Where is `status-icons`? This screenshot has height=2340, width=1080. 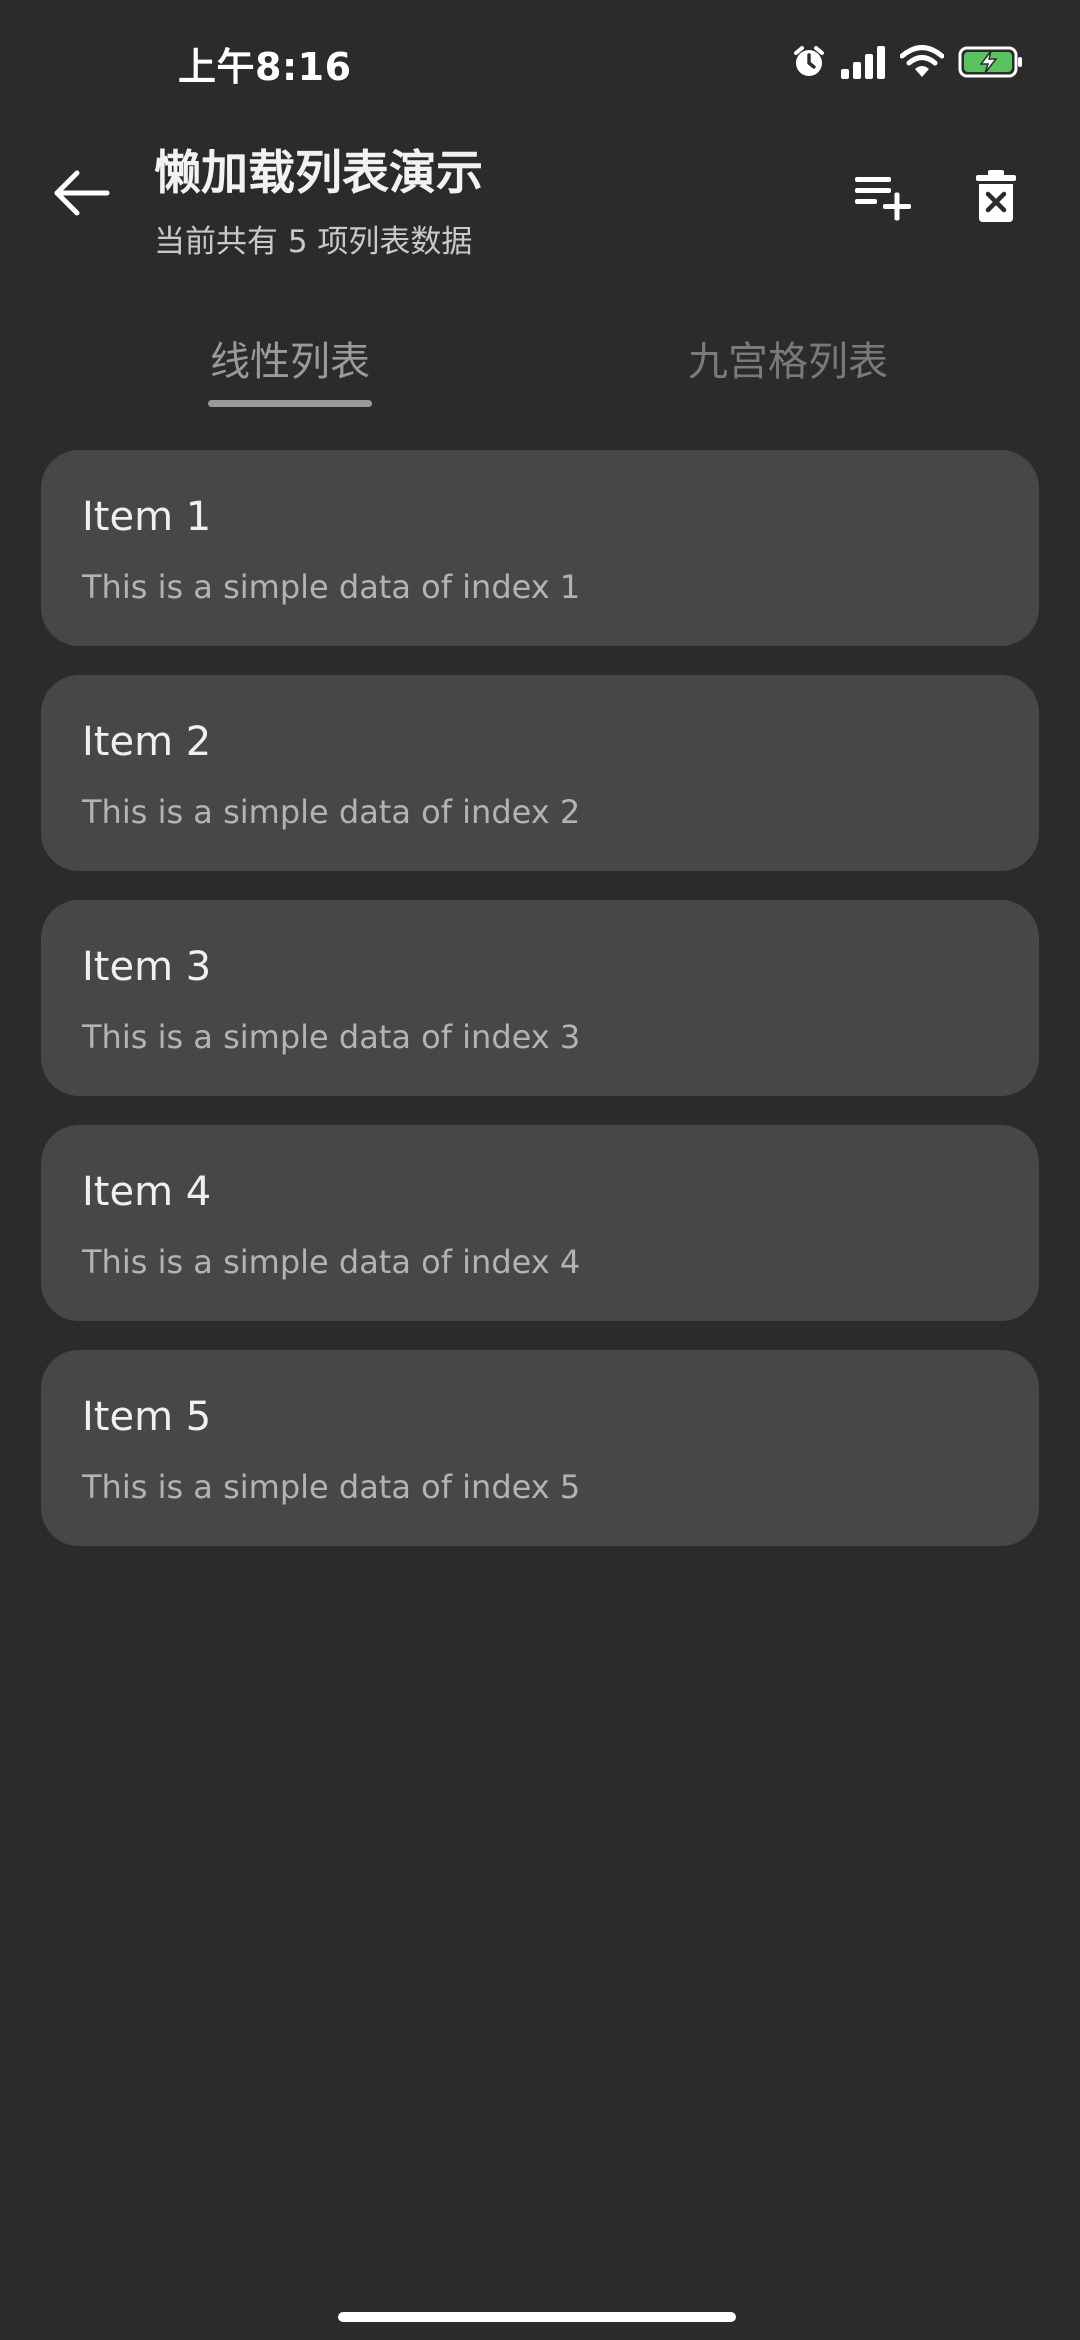
status-icons is located at coordinates (908, 62).